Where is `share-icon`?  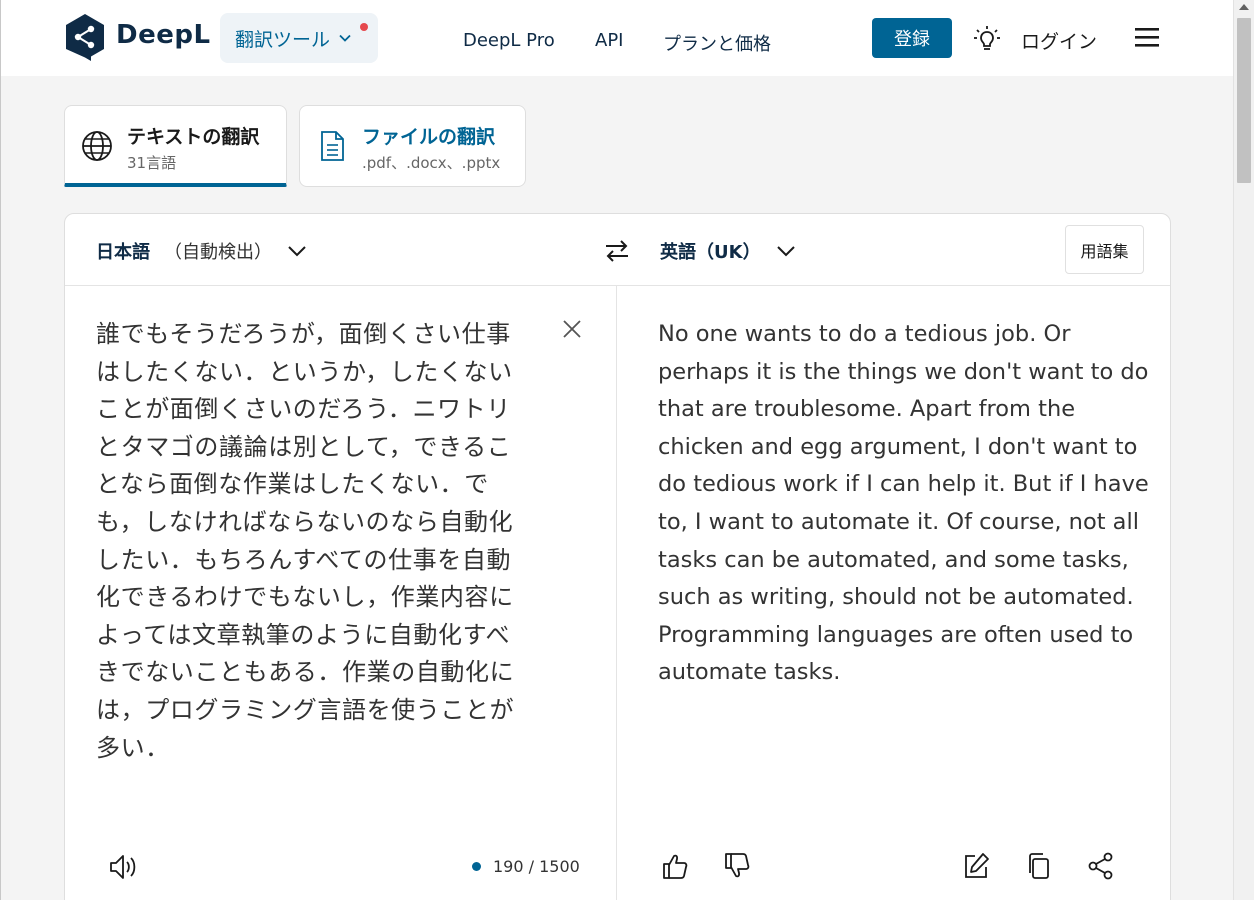 share-icon is located at coordinates (1101, 866).